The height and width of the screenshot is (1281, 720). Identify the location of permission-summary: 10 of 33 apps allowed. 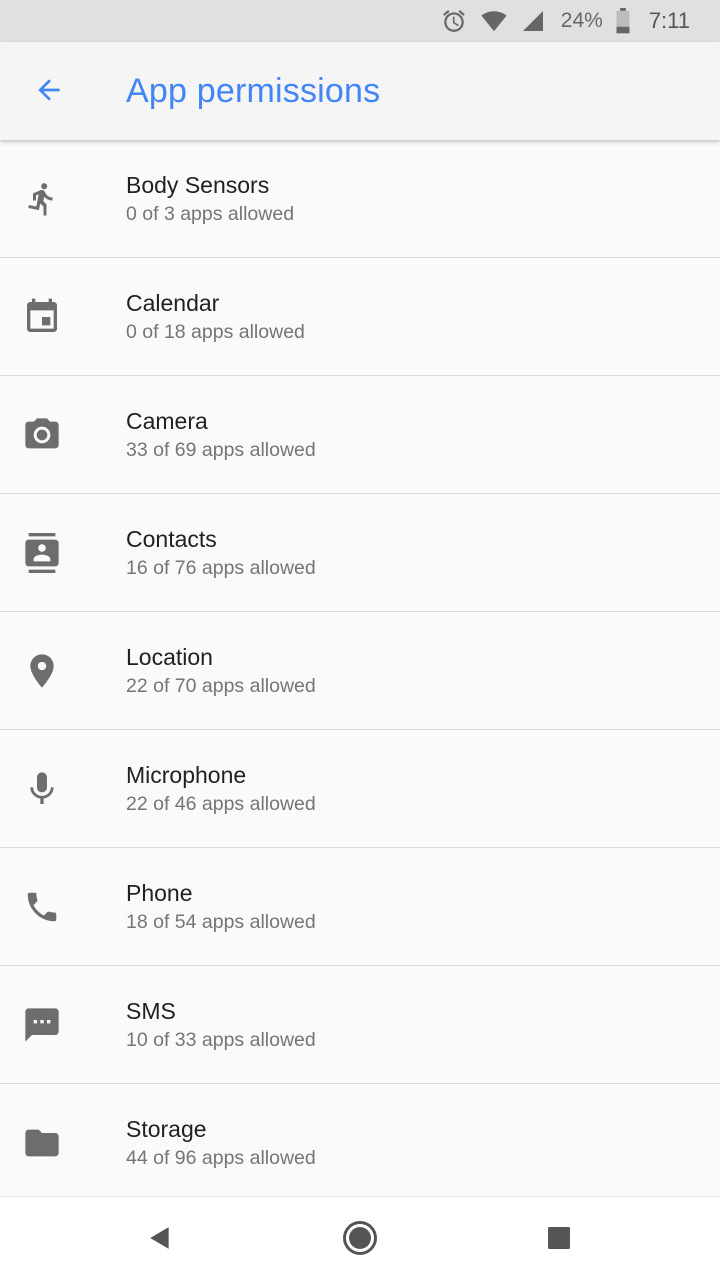
(221, 1040).